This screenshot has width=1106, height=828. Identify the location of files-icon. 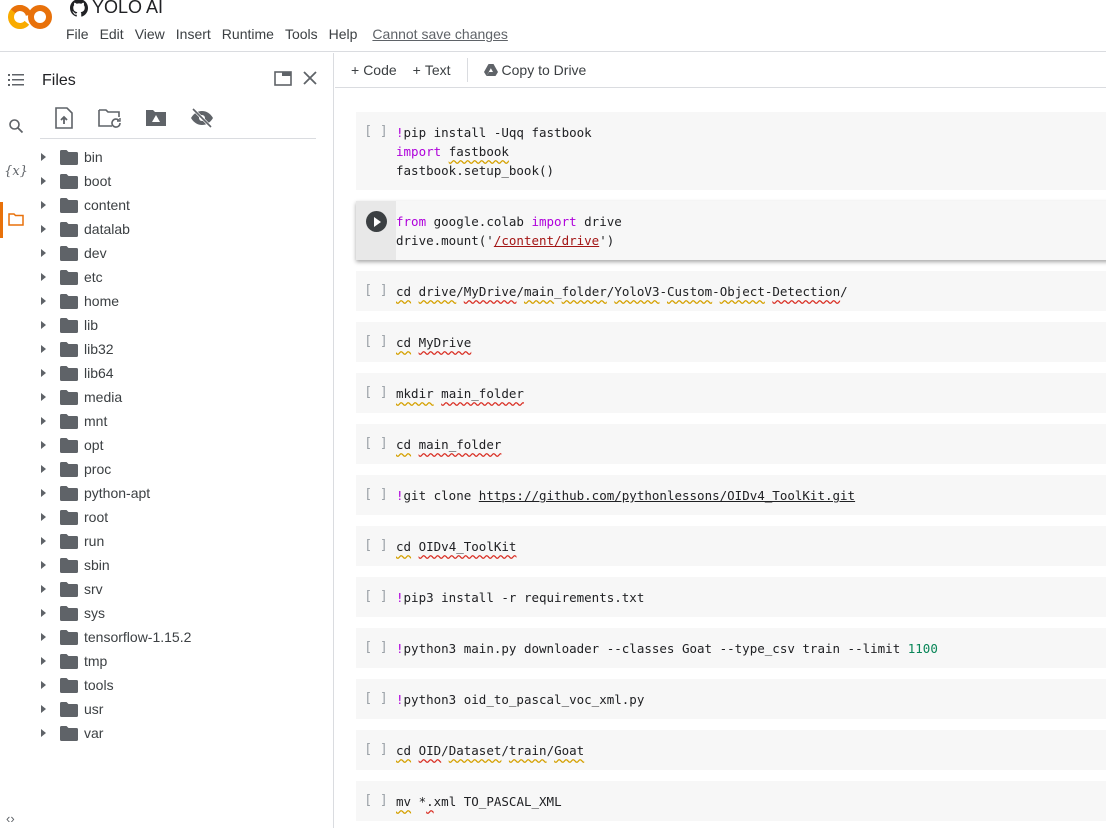
(16, 219).